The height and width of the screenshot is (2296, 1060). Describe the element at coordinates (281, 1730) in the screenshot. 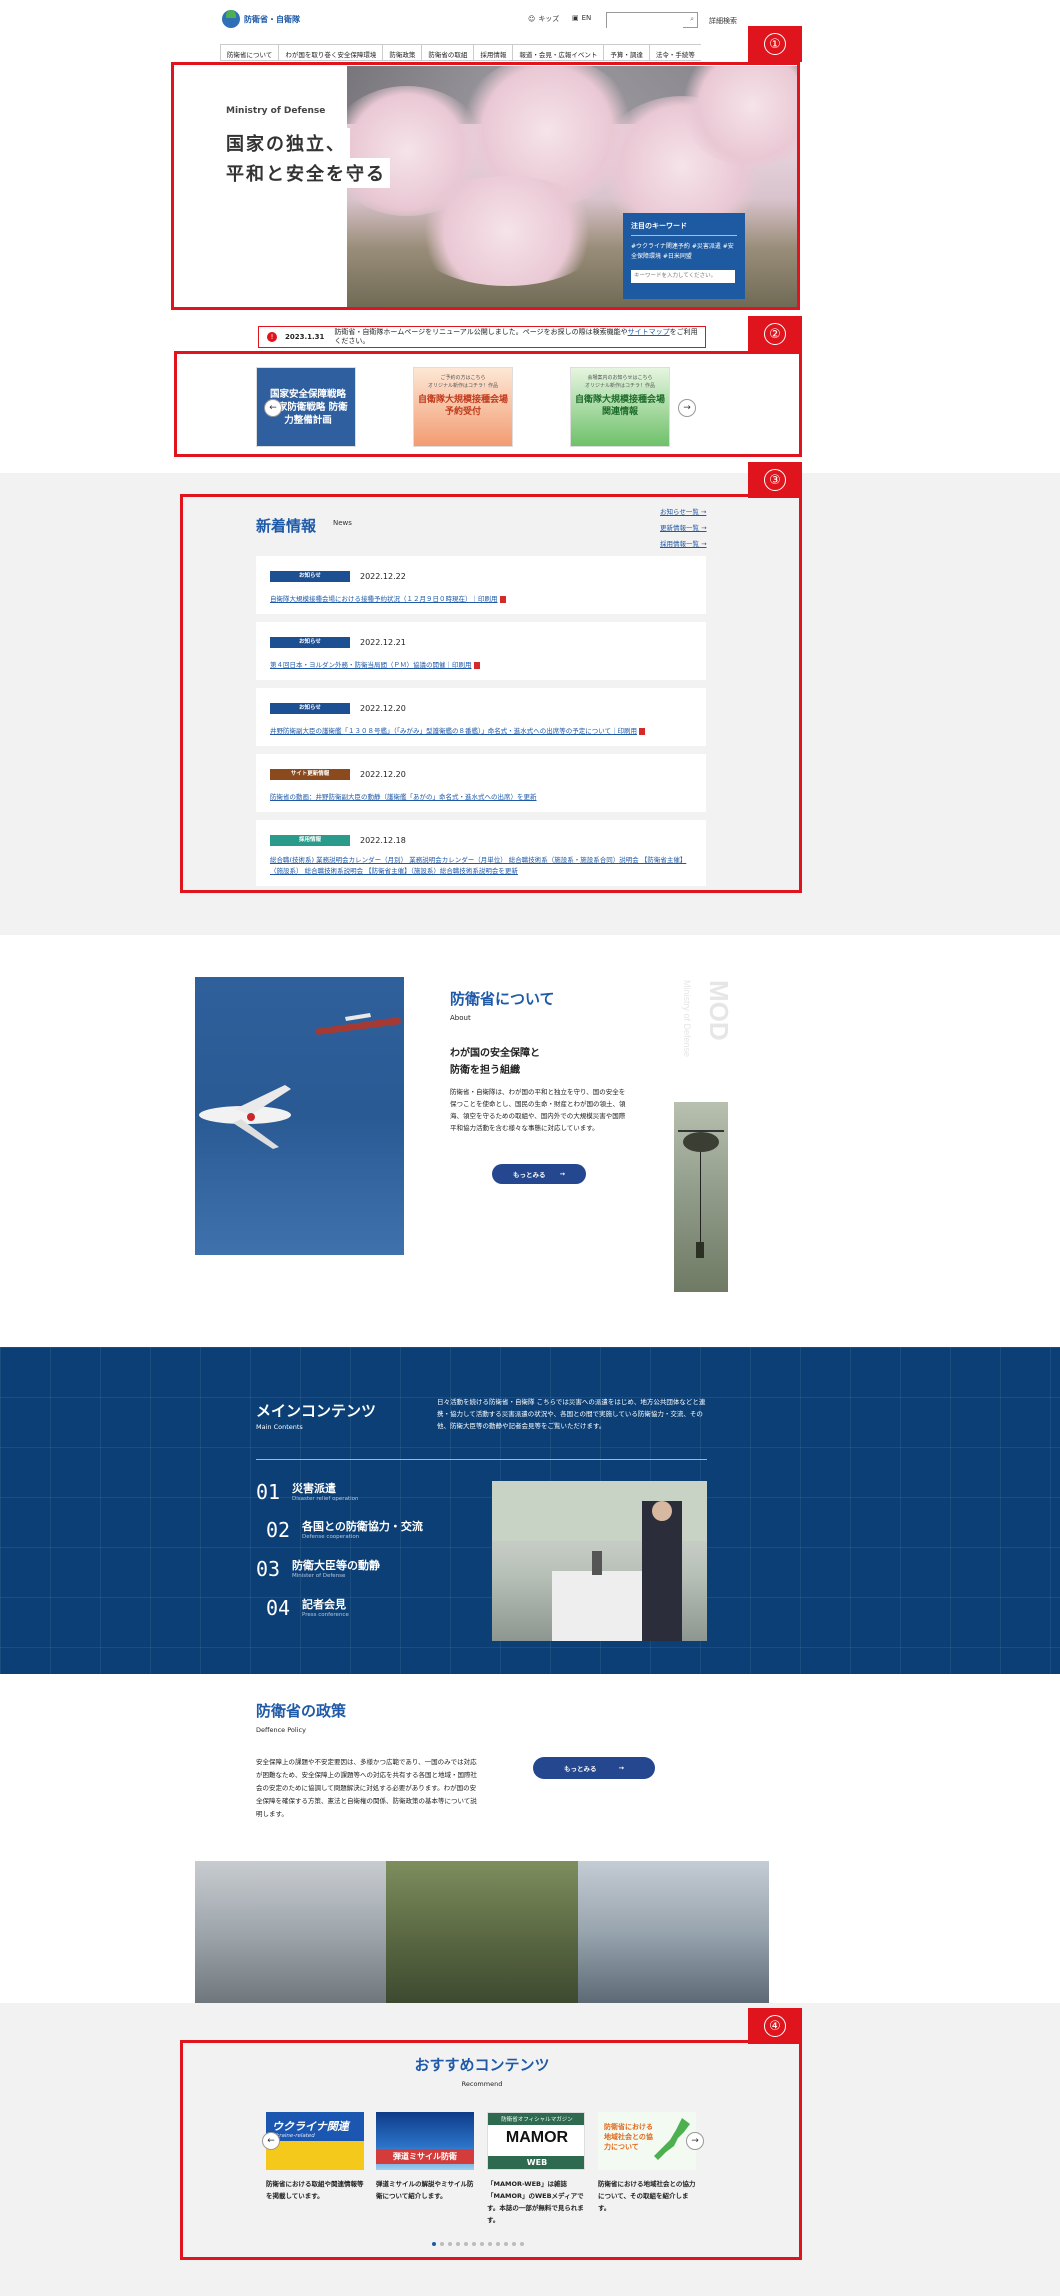

I see `policy-subtitle: Deffence Policy` at that location.